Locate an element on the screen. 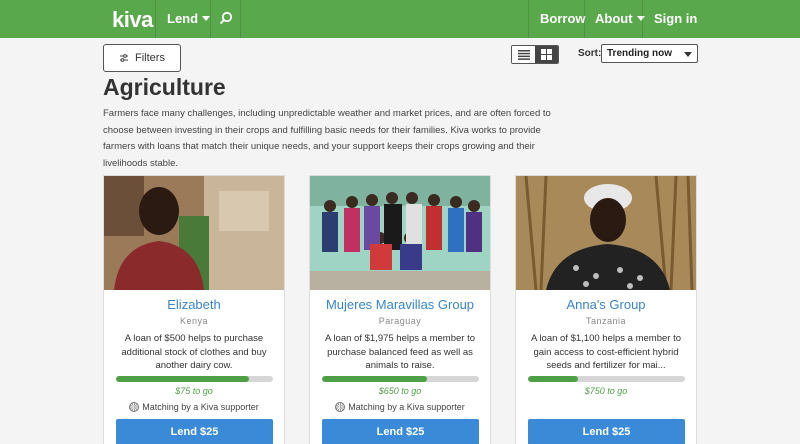 The image size is (800, 444). grid-view-button is located at coordinates (546, 54).